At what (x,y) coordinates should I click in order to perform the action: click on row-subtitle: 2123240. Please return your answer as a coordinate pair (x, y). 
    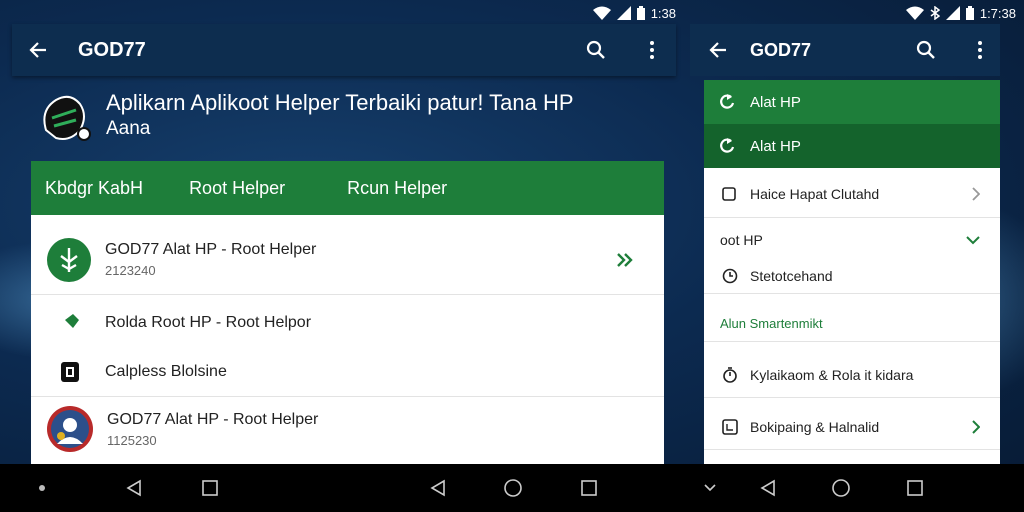
    Looking at the image, I should click on (130, 270).